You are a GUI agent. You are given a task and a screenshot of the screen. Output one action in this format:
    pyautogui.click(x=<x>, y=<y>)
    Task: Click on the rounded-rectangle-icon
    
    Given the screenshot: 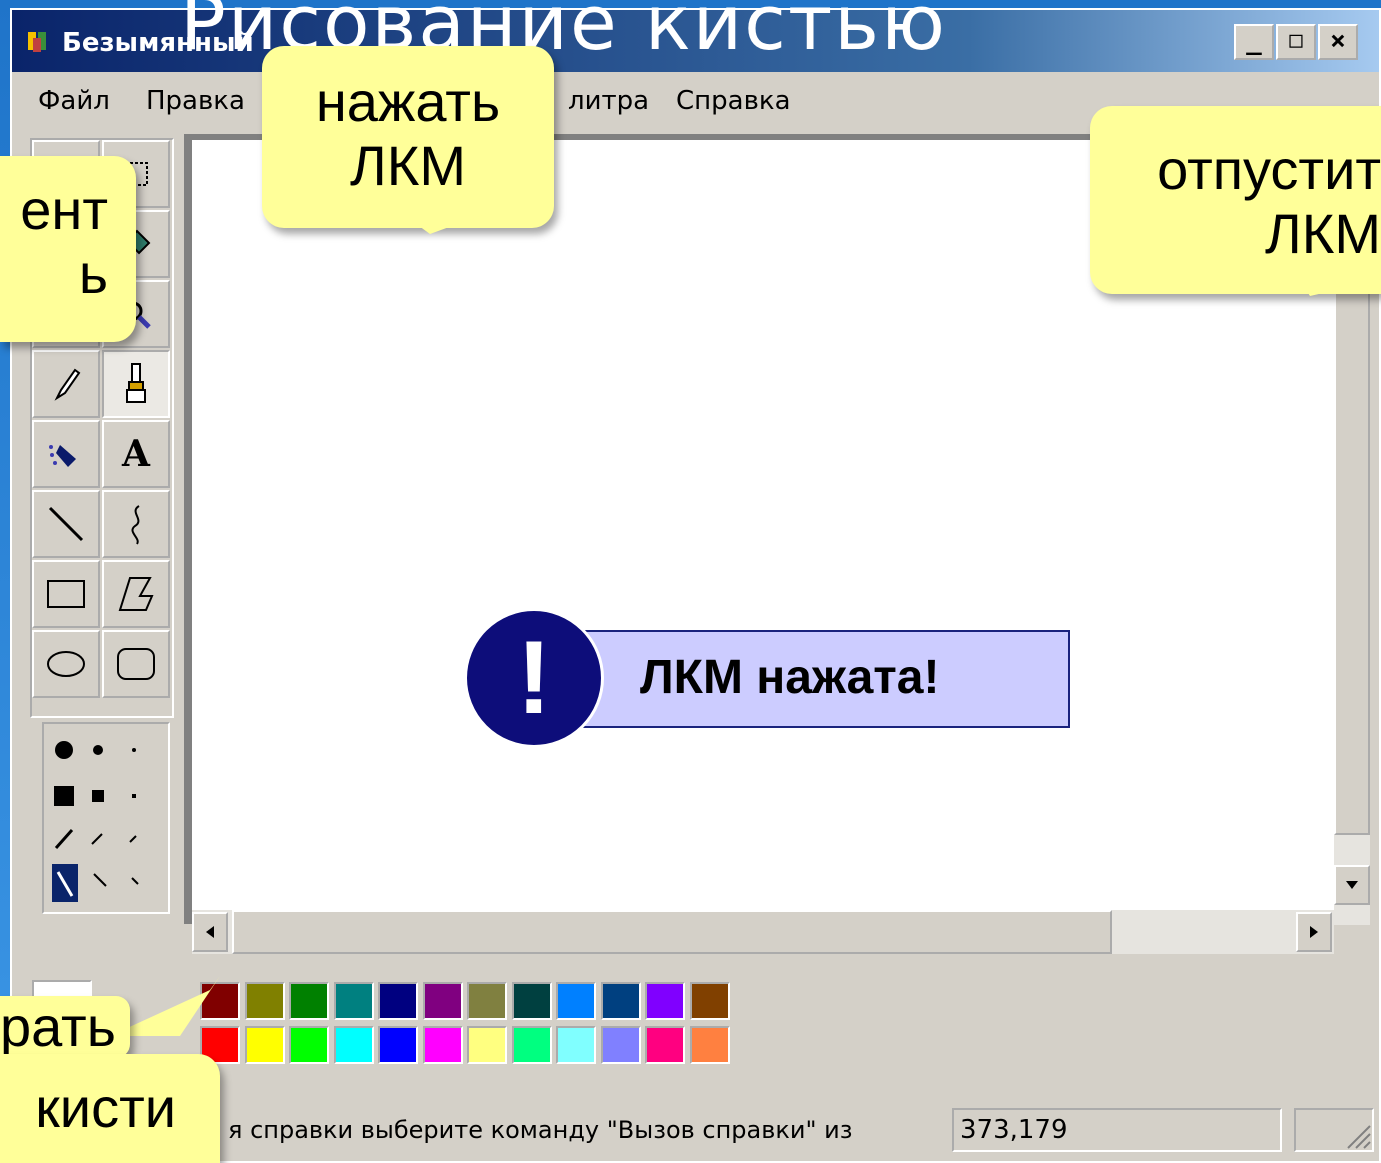 What is the action you would take?
    pyautogui.click(x=136, y=664)
    